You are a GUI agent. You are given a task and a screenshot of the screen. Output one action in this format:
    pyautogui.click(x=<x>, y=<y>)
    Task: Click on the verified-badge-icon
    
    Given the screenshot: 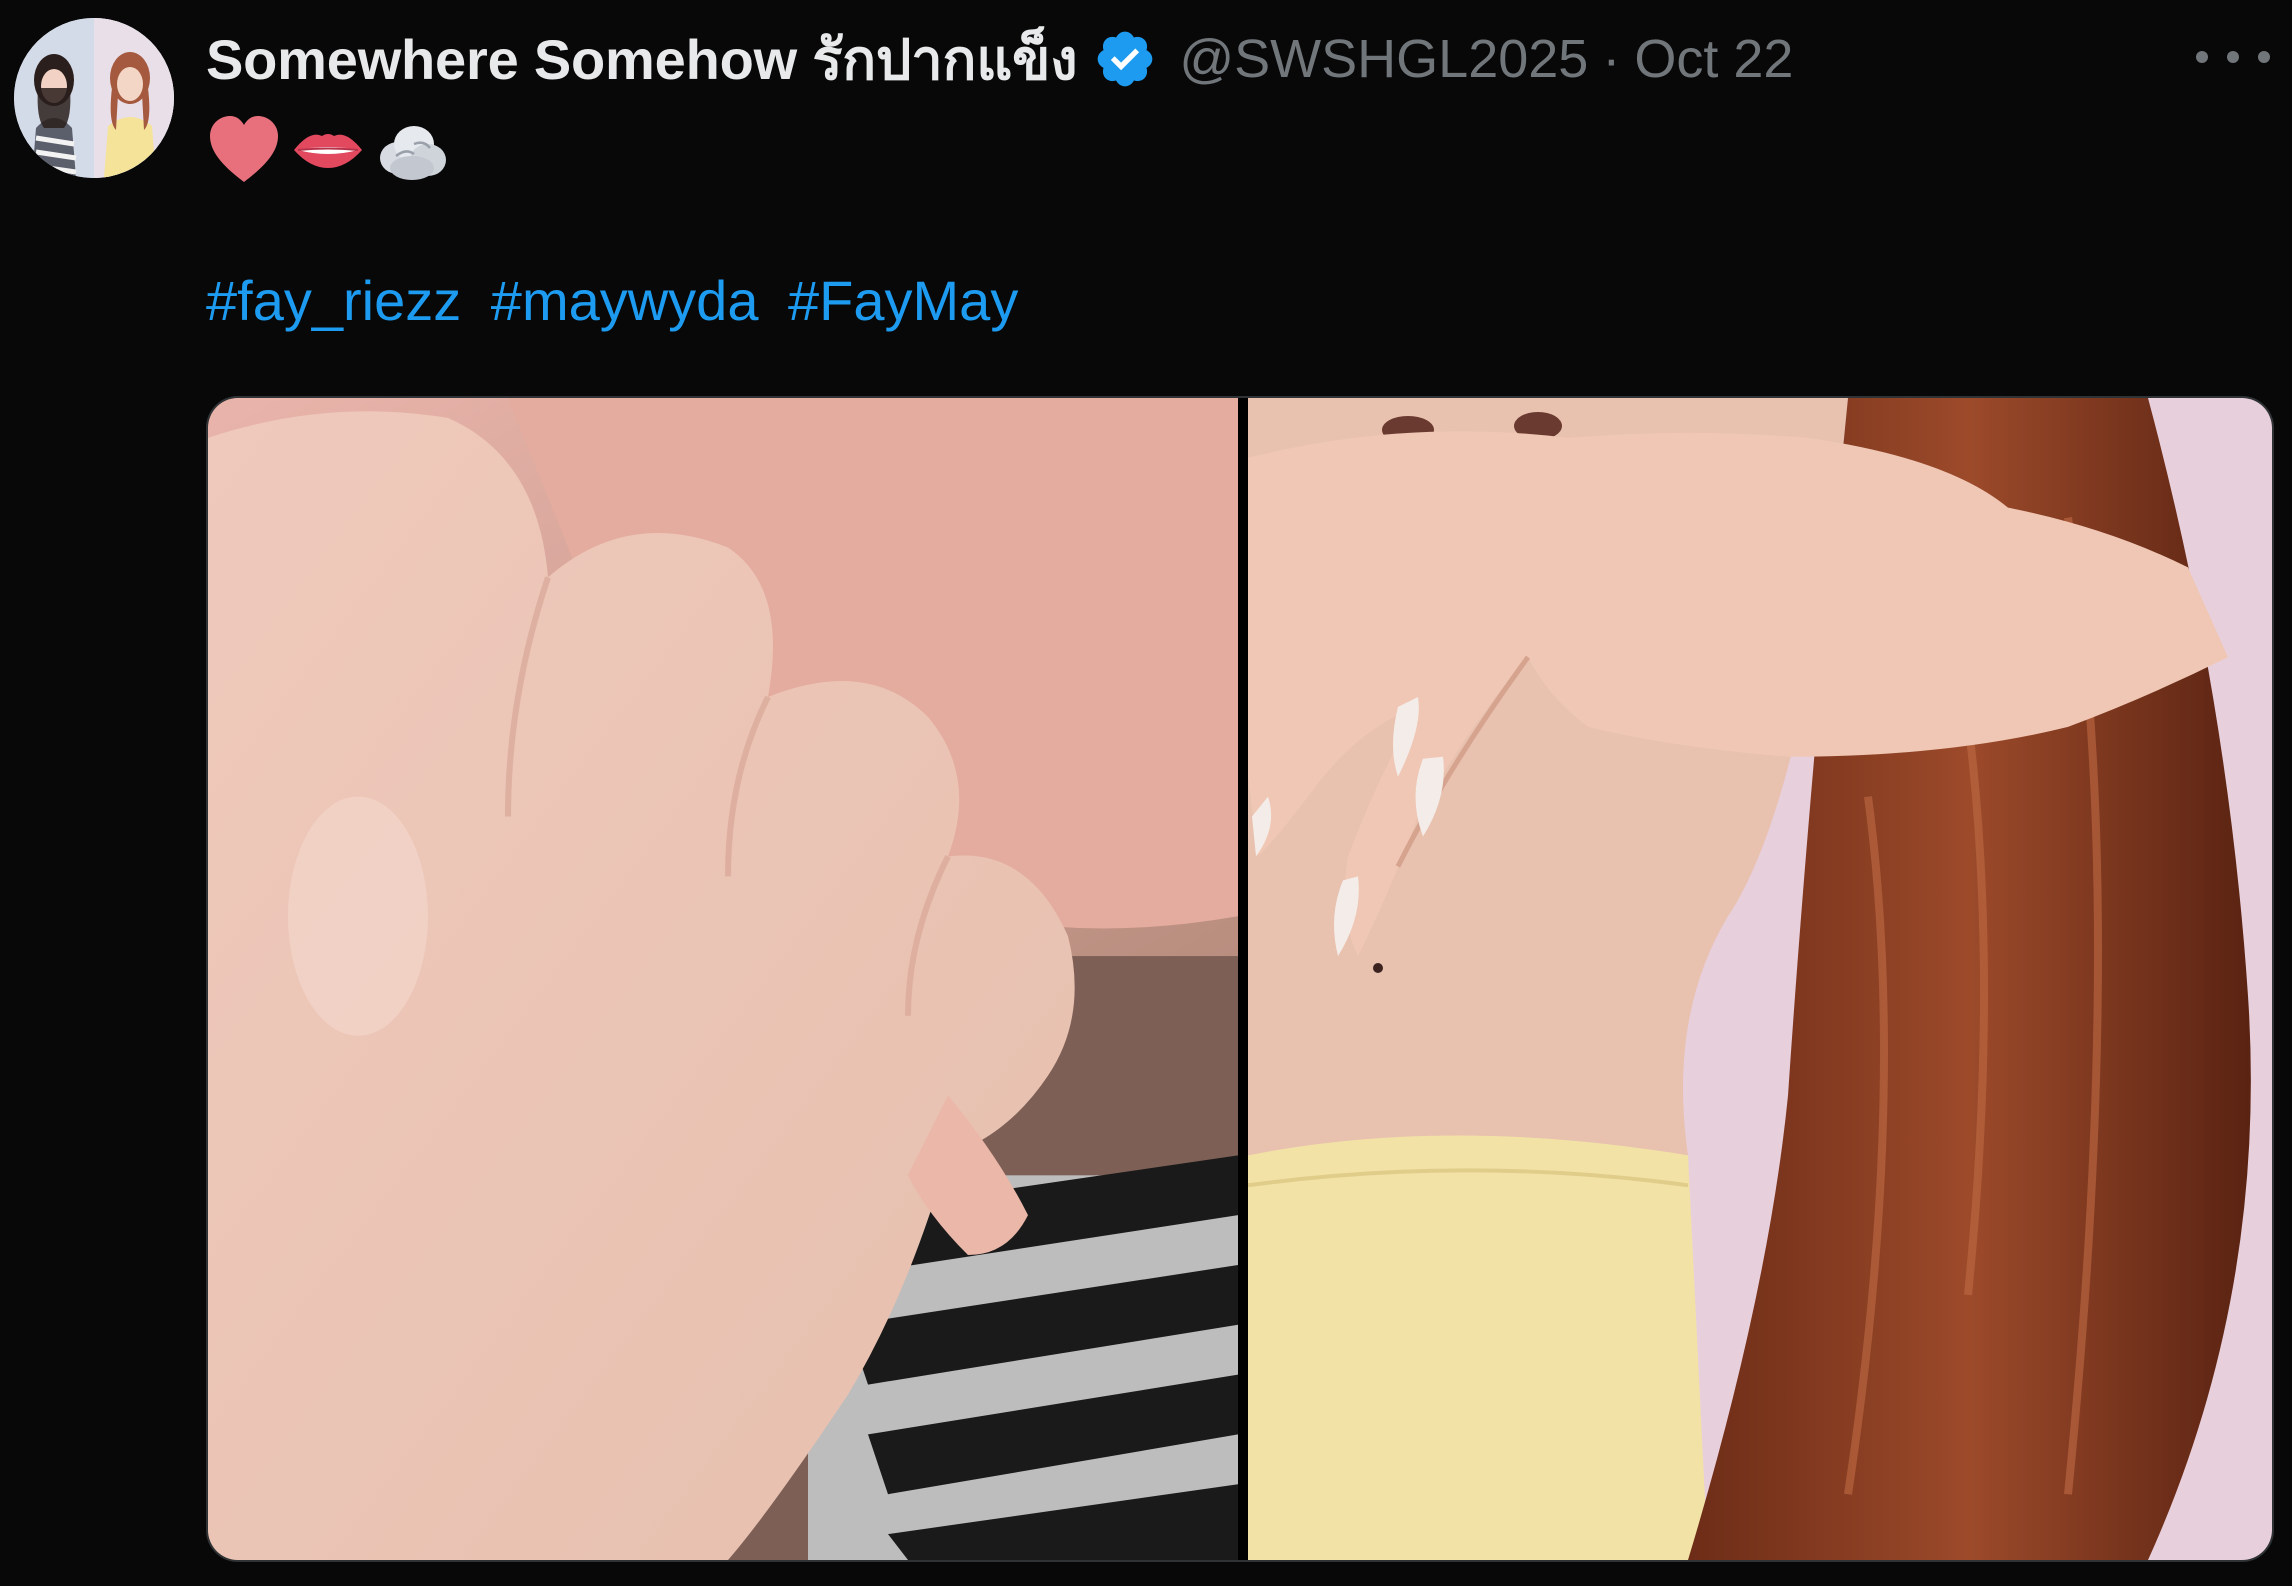 What is the action you would take?
    pyautogui.click(x=1125, y=59)
    